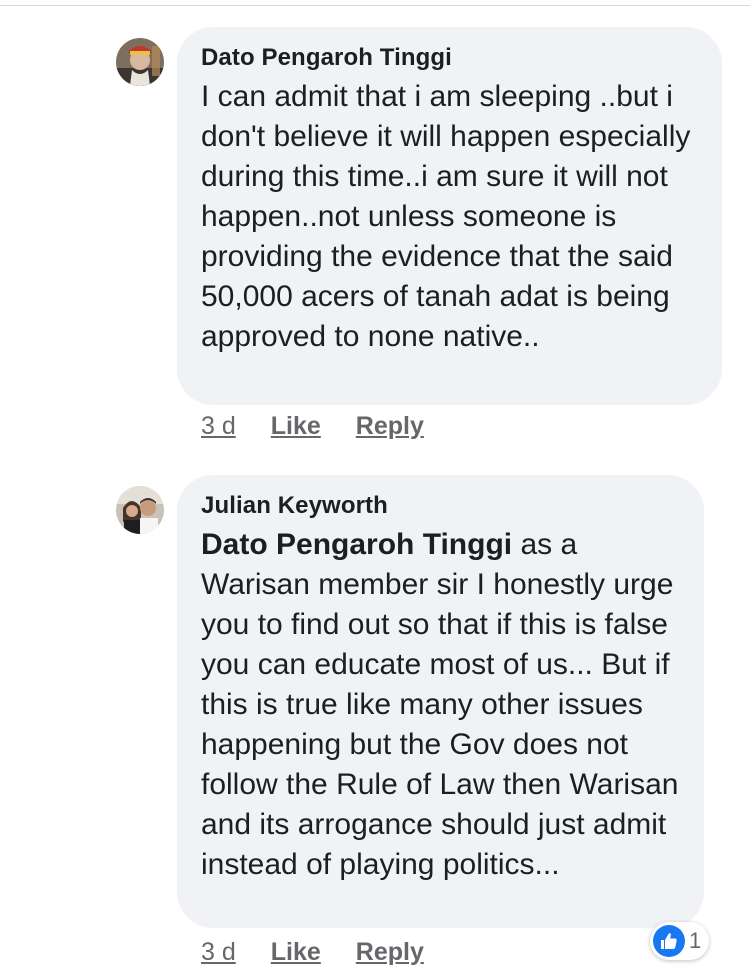 The width and height of the screenshot is (750, 969). I want to click on comment-author: Julian Keyworth, so click(441, 506).